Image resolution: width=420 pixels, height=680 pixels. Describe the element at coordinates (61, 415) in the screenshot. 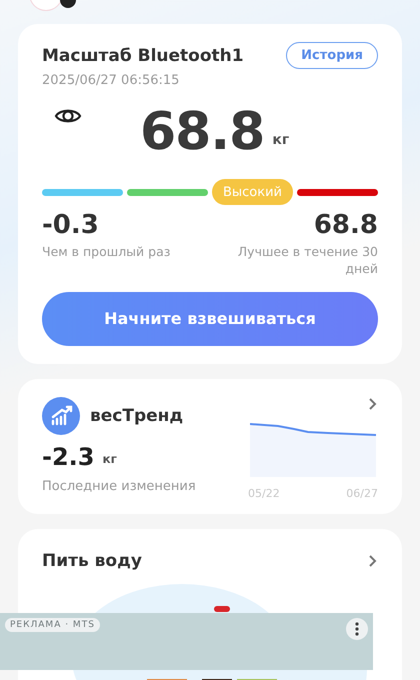

I see `trend-icon` at that location.